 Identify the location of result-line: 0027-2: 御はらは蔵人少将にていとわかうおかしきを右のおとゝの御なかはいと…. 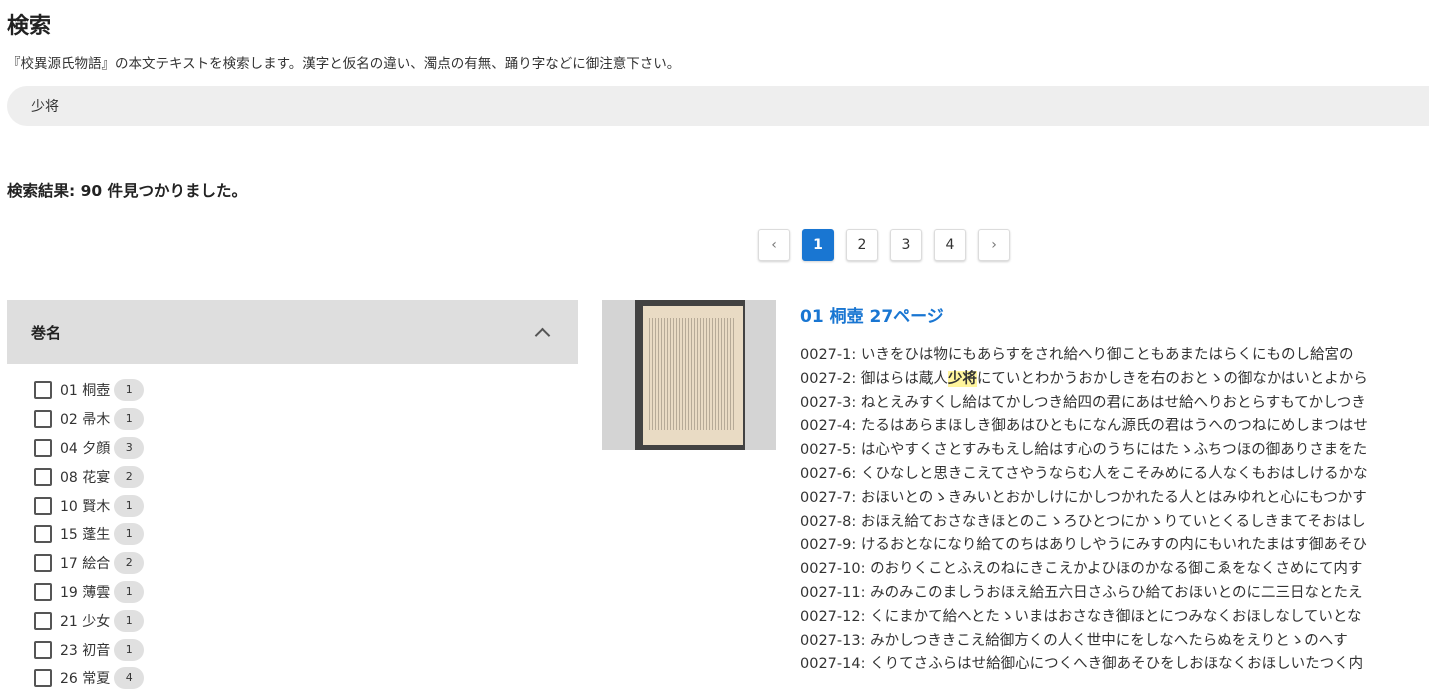
(1114, 380).